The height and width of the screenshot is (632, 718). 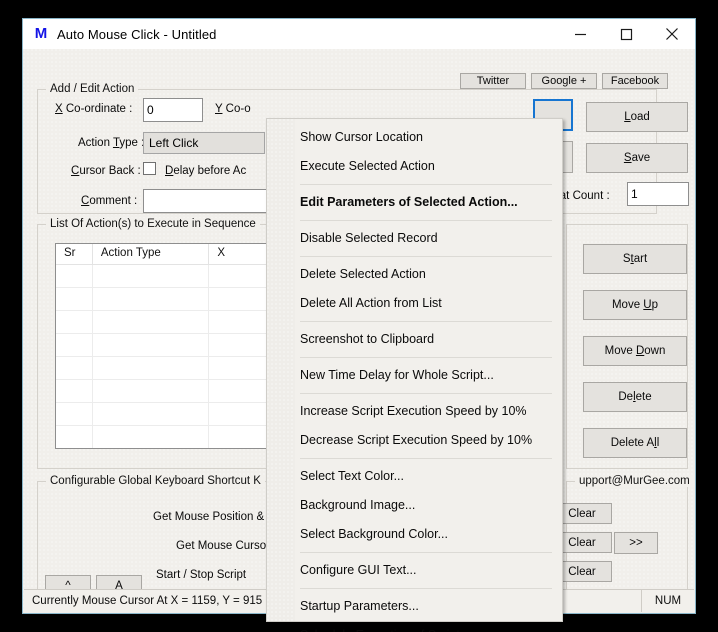 I want to click on app-logo-icon: M, so click(x=41, y=33).